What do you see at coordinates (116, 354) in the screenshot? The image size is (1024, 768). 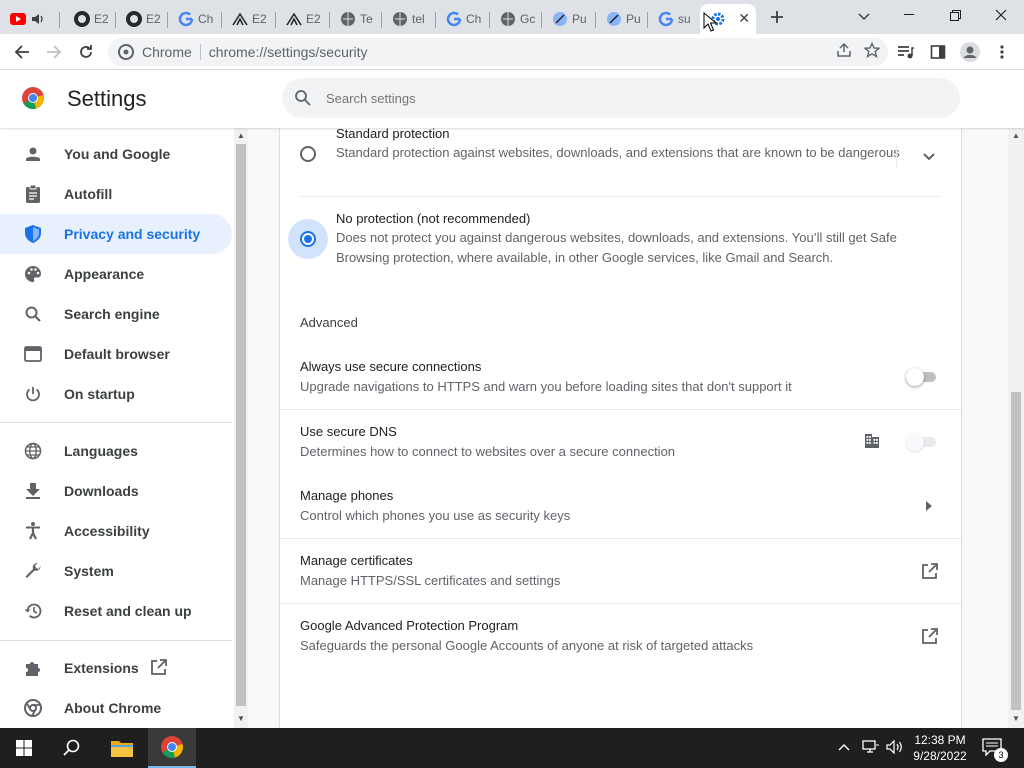 I see `sidebar-item-default-browser: Default browser` at bounding box center [116, 354].